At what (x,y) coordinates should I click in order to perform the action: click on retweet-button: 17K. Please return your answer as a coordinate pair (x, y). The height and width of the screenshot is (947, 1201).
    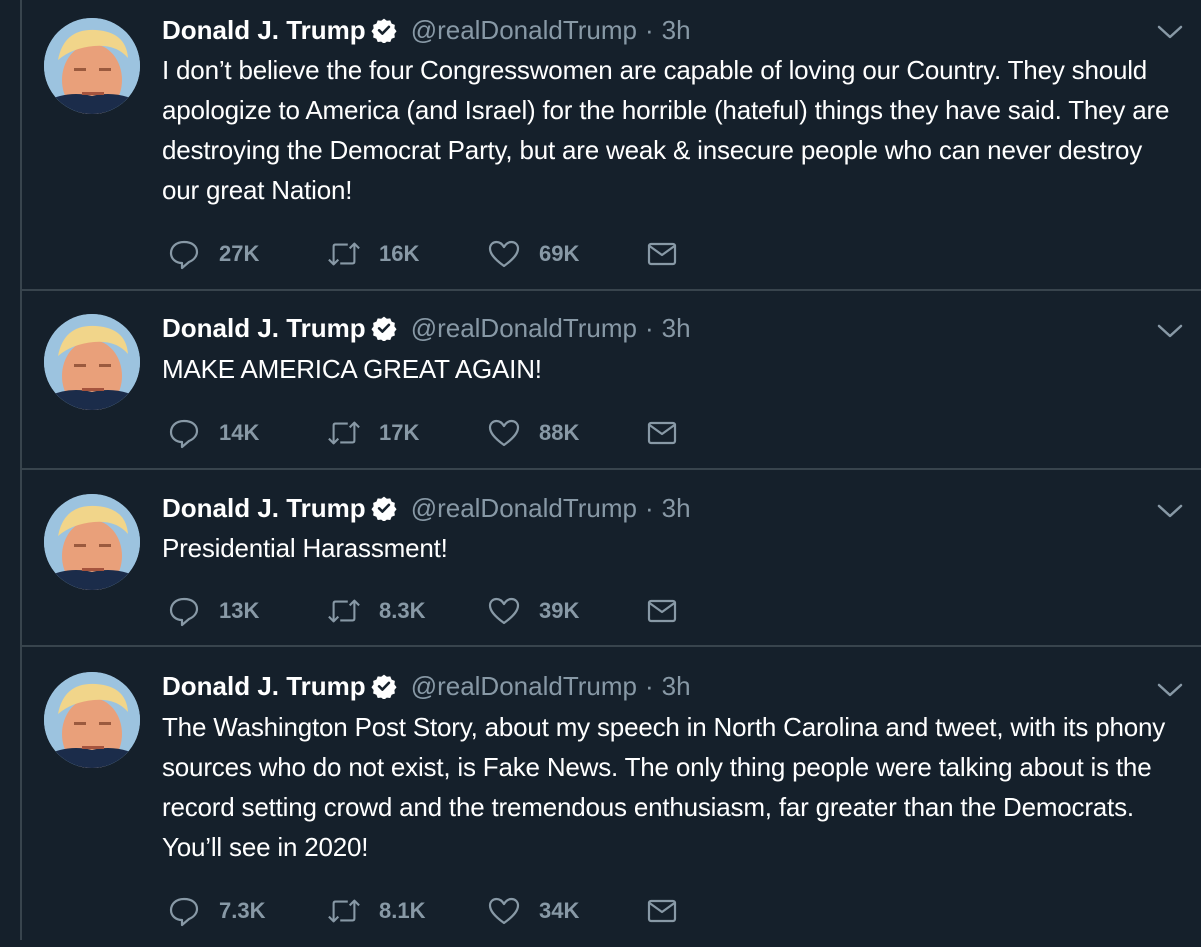
    Looking at the image, I should click on (407, 433).